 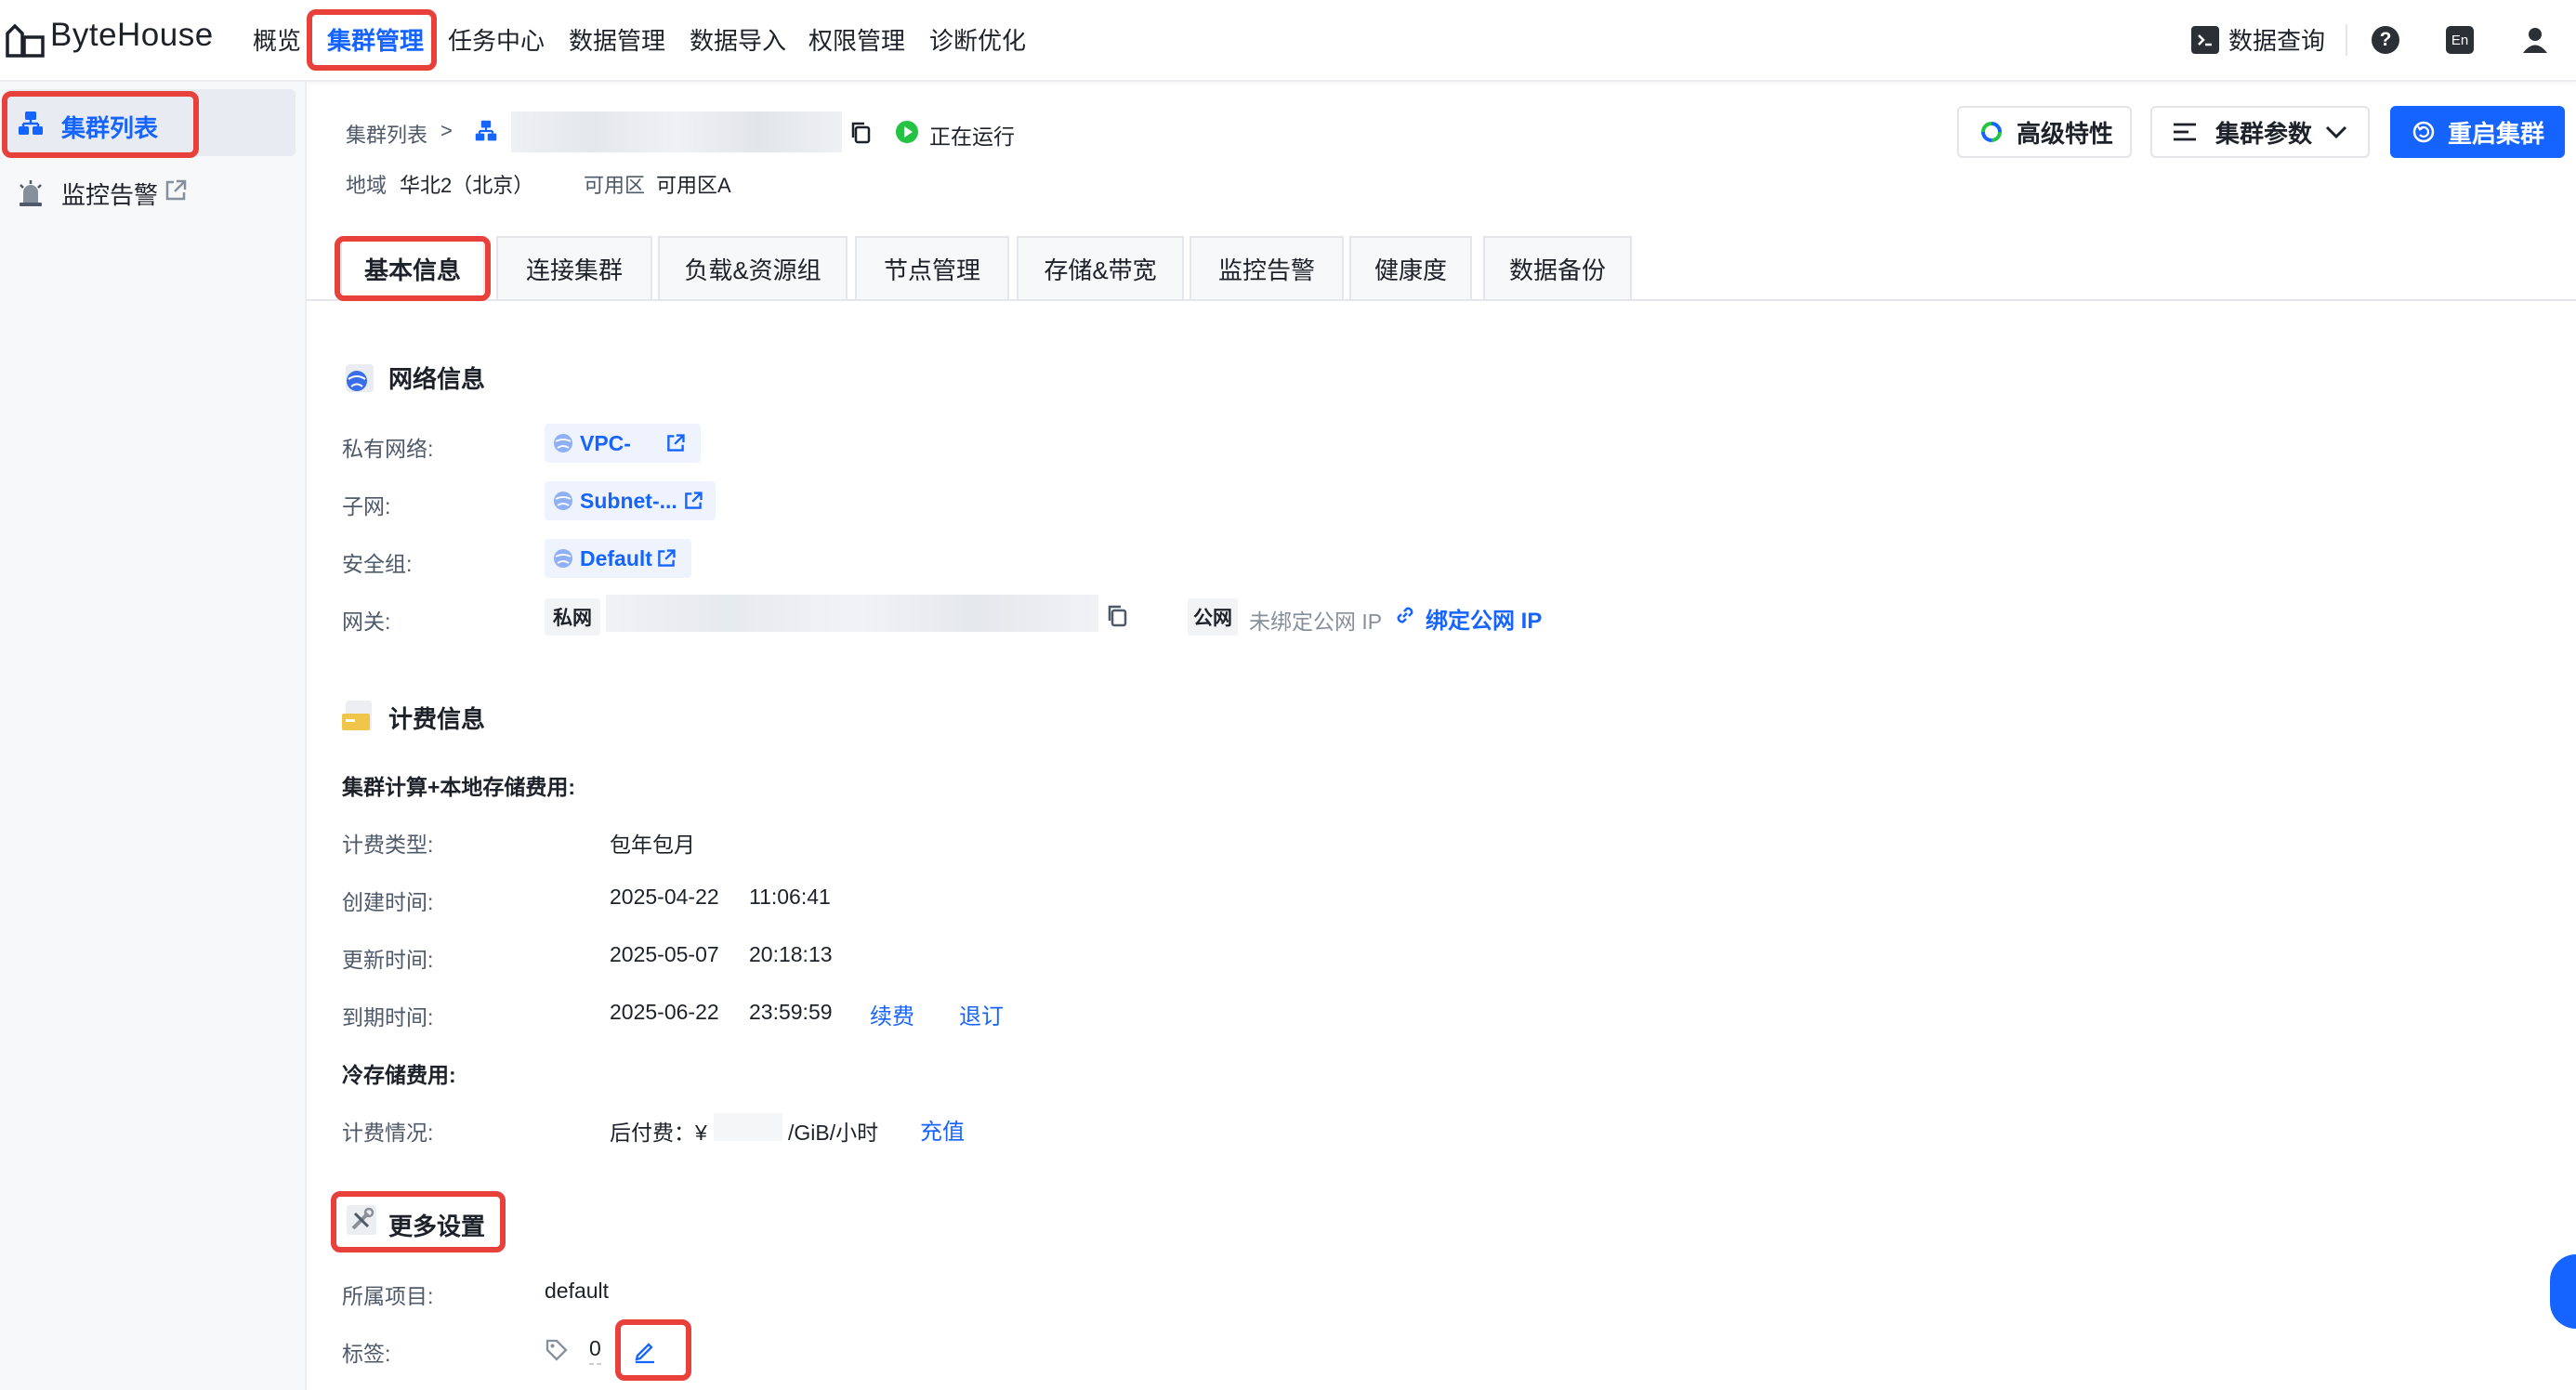 What do you see at coordinates (2185, 132) in the screenshot?
I see `menu-lines-icon` at bounding box center [2185, 132].